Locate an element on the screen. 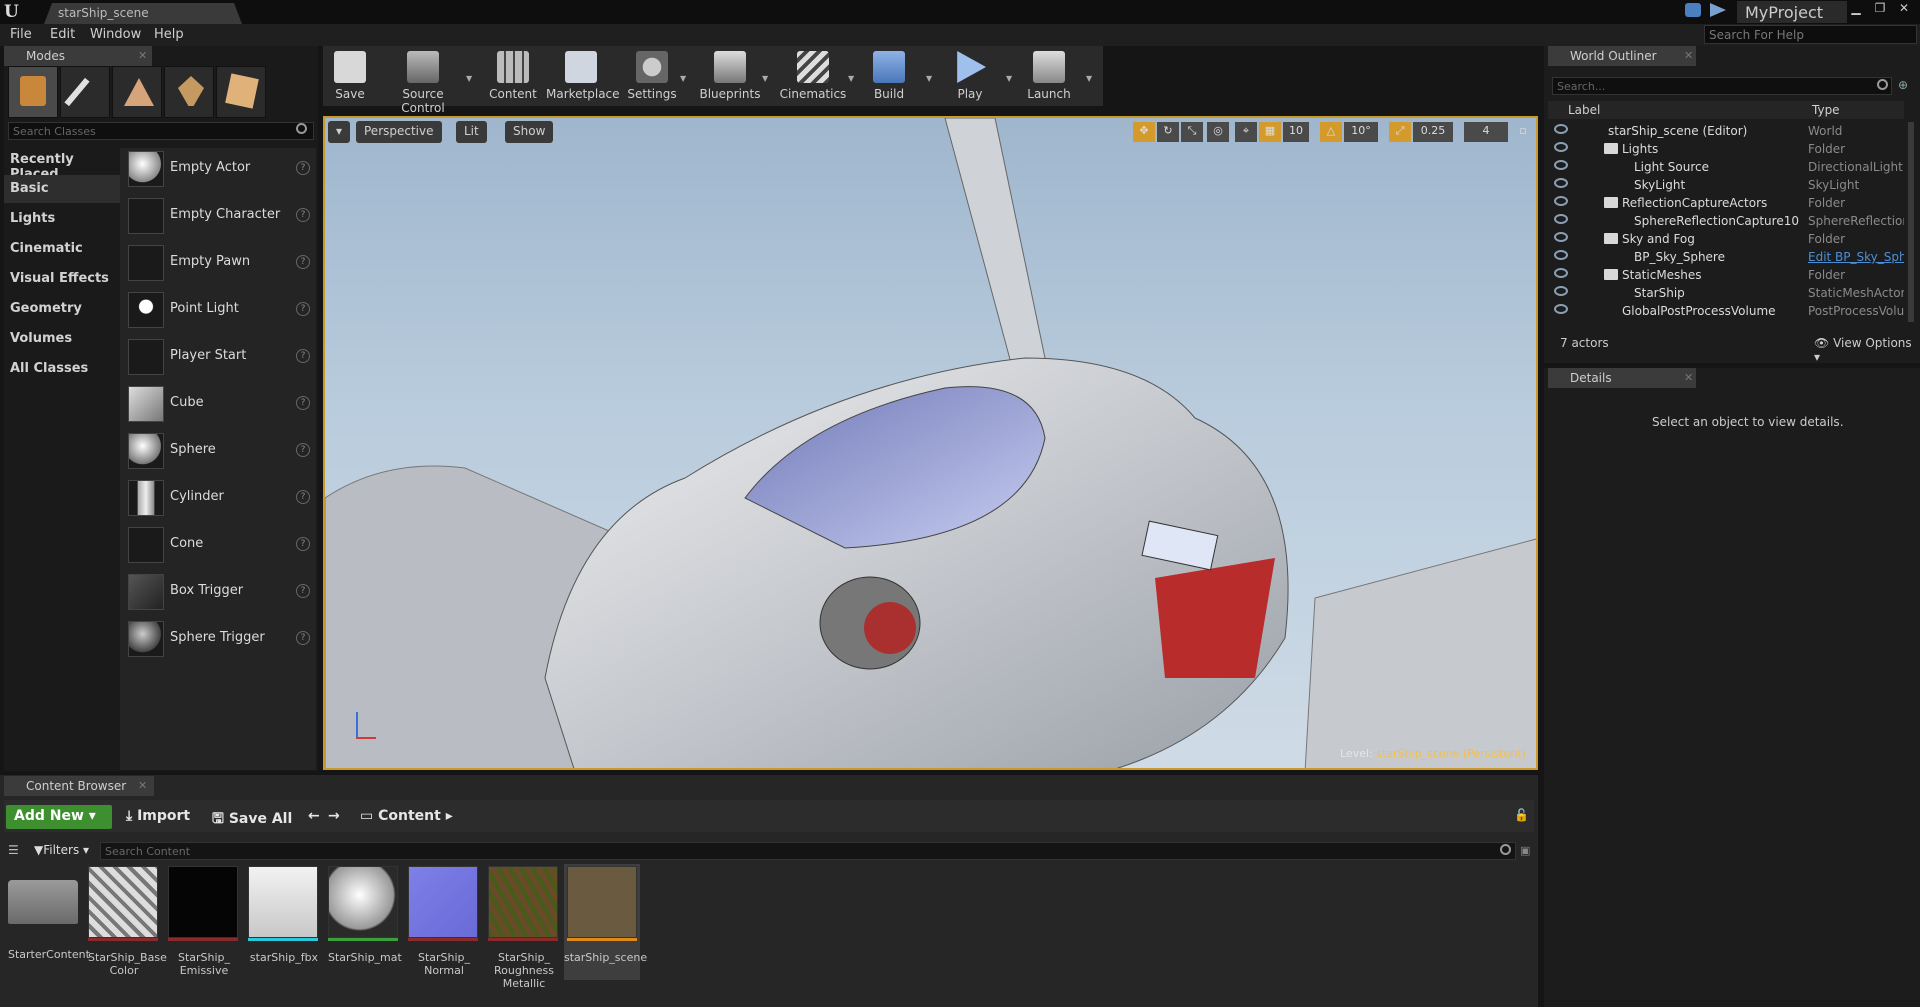 Image resolution: width=1920 pixels, height=1007 pixels. add-new-button: Add New ▾ is located at coordinates (59, 817).